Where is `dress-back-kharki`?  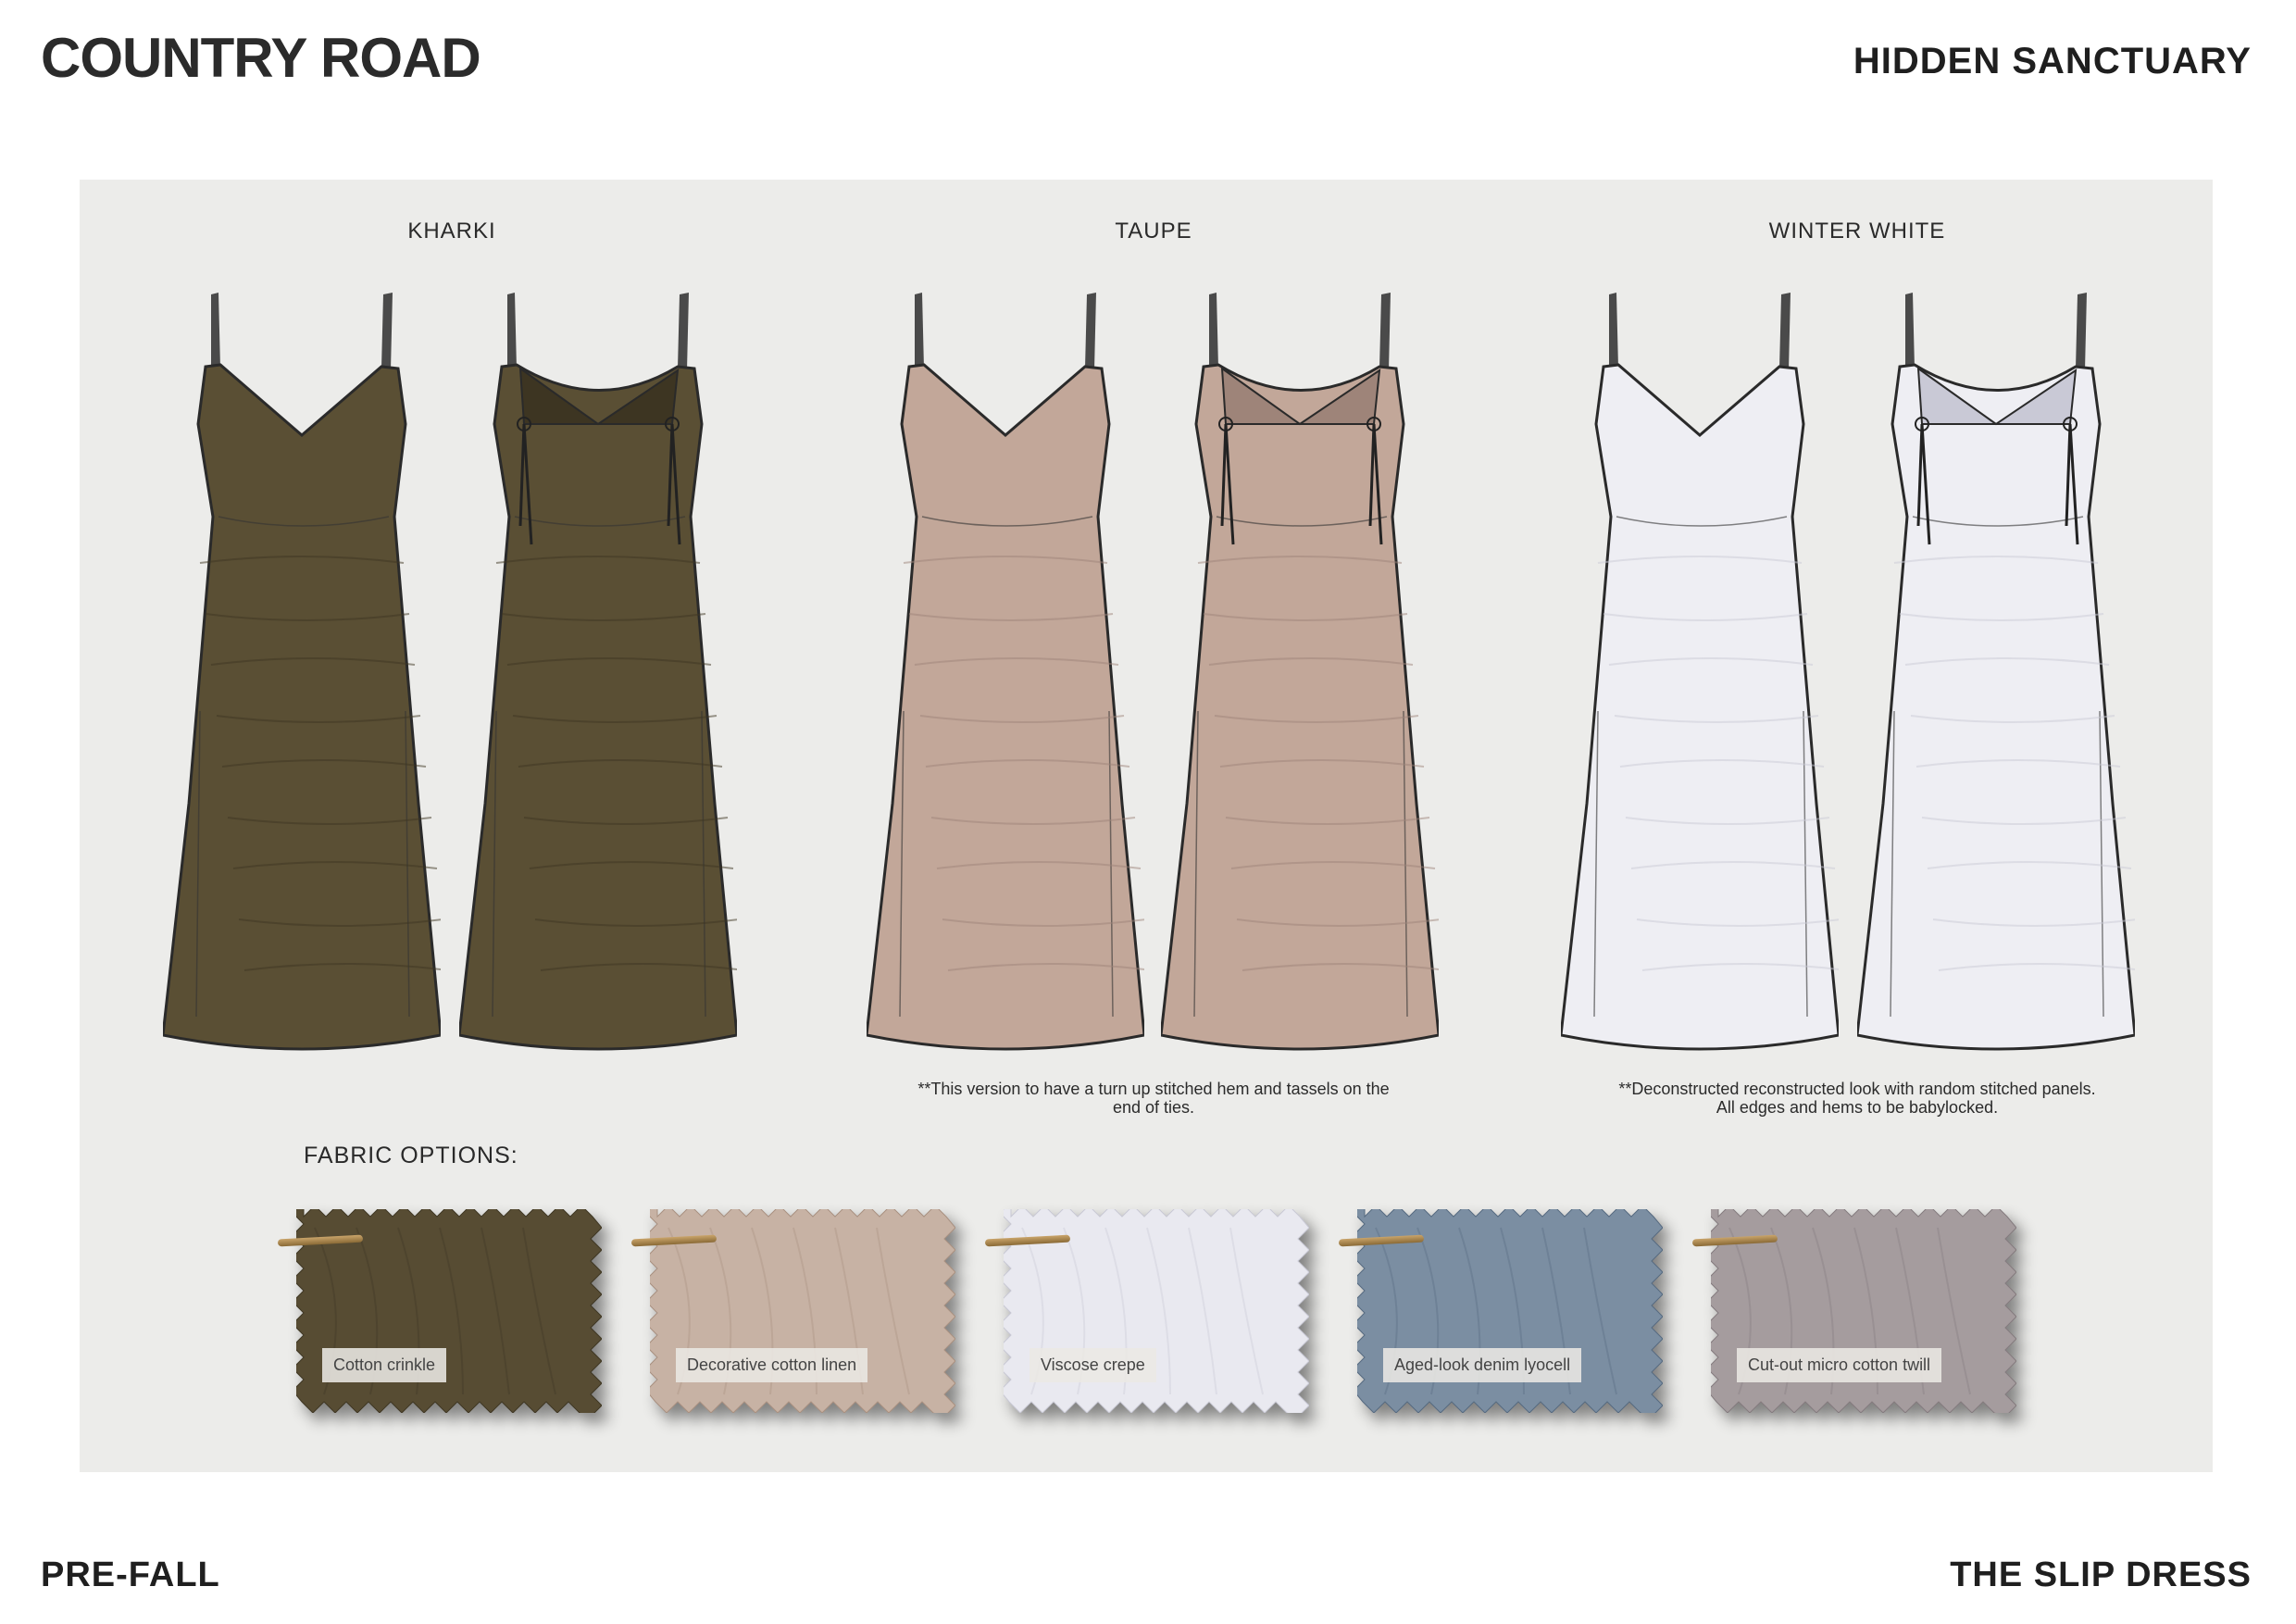
dress-back-kharki is located at coordinates (598, 672).